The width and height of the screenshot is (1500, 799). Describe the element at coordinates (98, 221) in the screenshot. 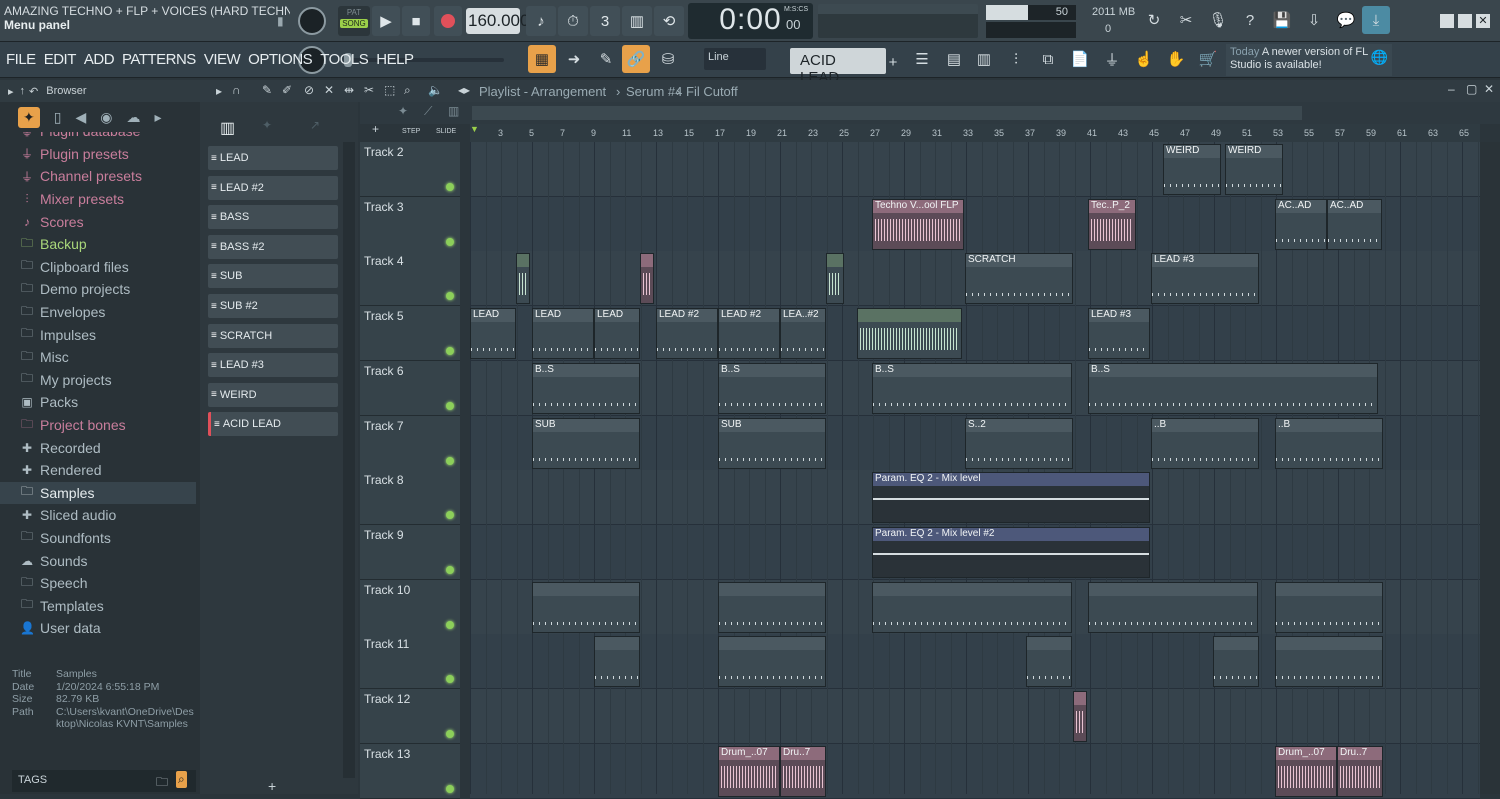

I see `browser-item-scores: ♪ Scores` at that location.